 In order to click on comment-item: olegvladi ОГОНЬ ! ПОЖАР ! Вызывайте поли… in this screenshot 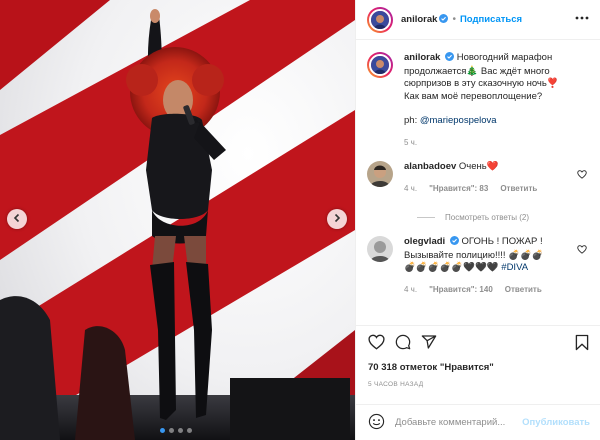, I will do `click(478, 266)`.